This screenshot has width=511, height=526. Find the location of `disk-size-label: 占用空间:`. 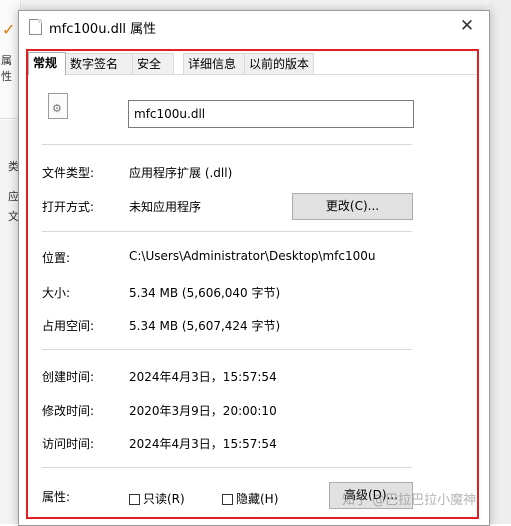

disk-size-label: 占用空间: is located at coordinates (68, 326).